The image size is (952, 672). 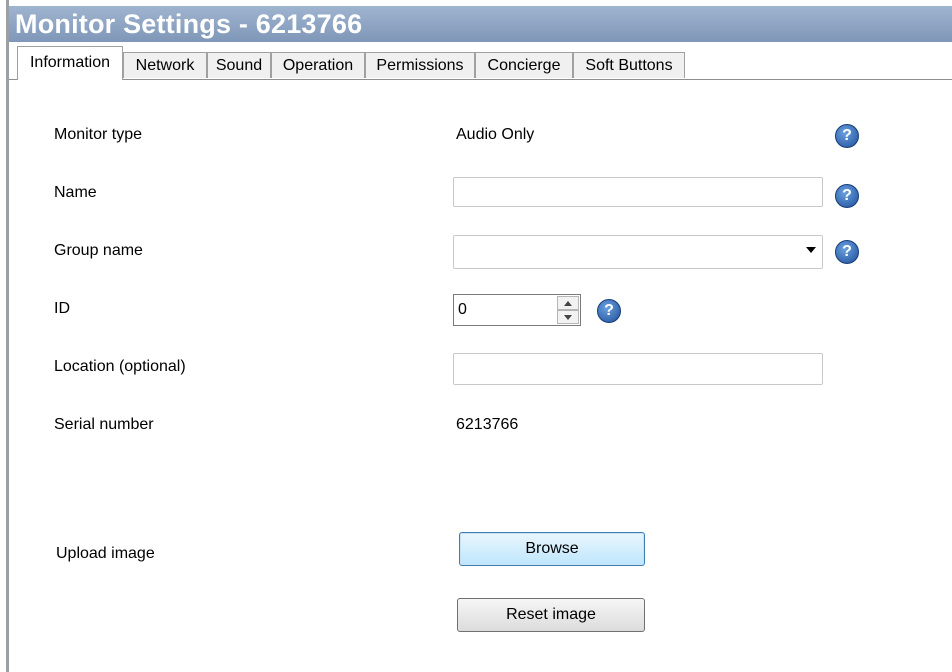 I want to click on stepper-buttons, so click(x=568, y=310).